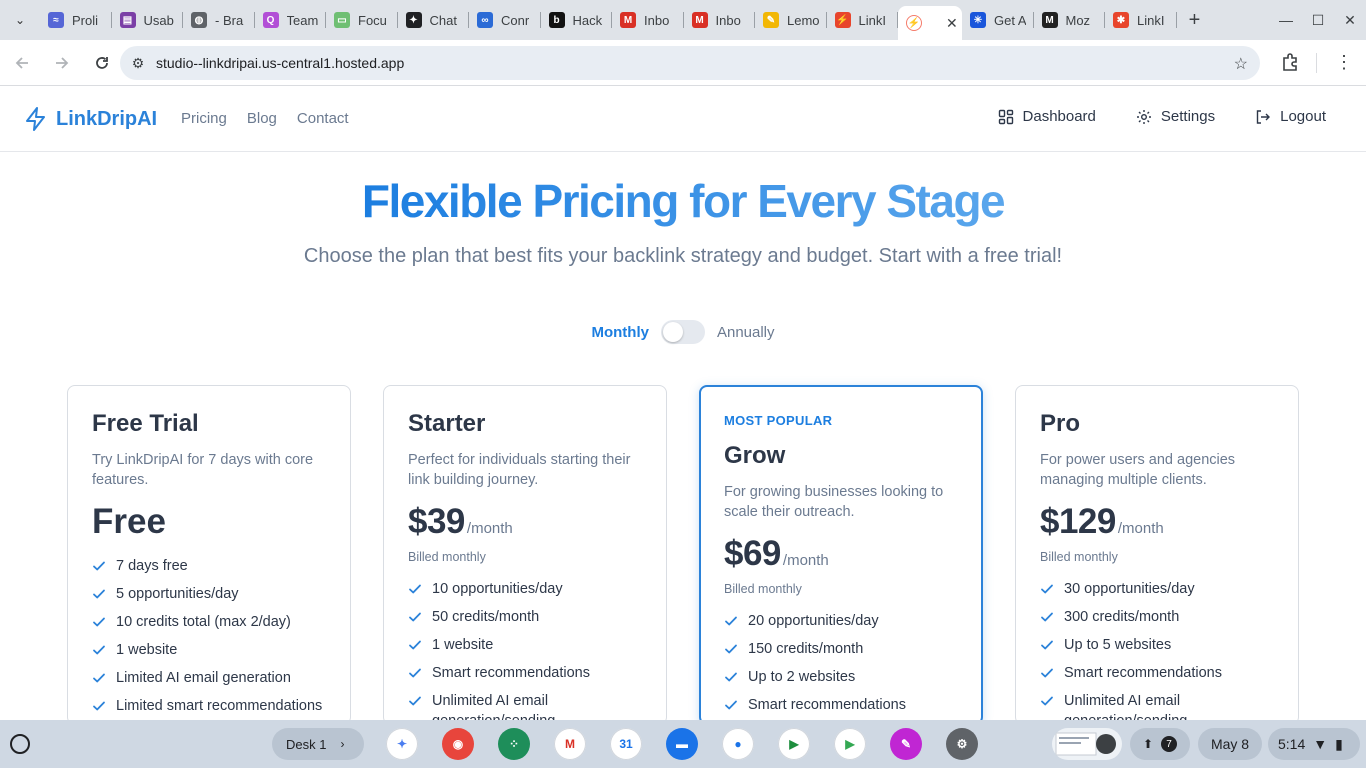  What do you see at coordinates (20, 744) in the screenshot?
I see `launcher-button` at bounding box center [20, 744].